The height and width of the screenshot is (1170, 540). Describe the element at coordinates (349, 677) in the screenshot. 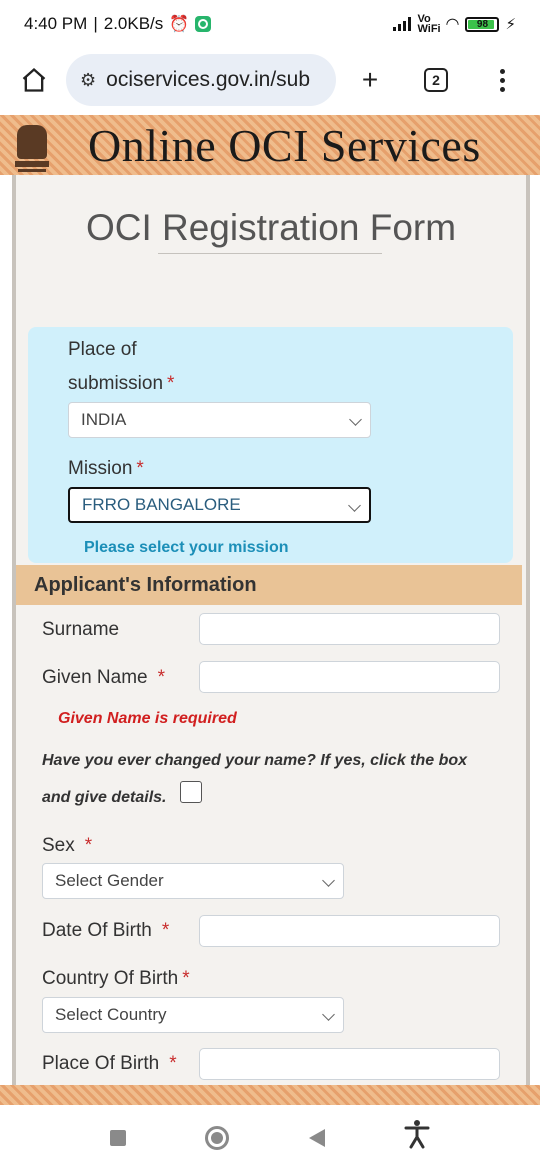

I see `given-name-input` at that location.